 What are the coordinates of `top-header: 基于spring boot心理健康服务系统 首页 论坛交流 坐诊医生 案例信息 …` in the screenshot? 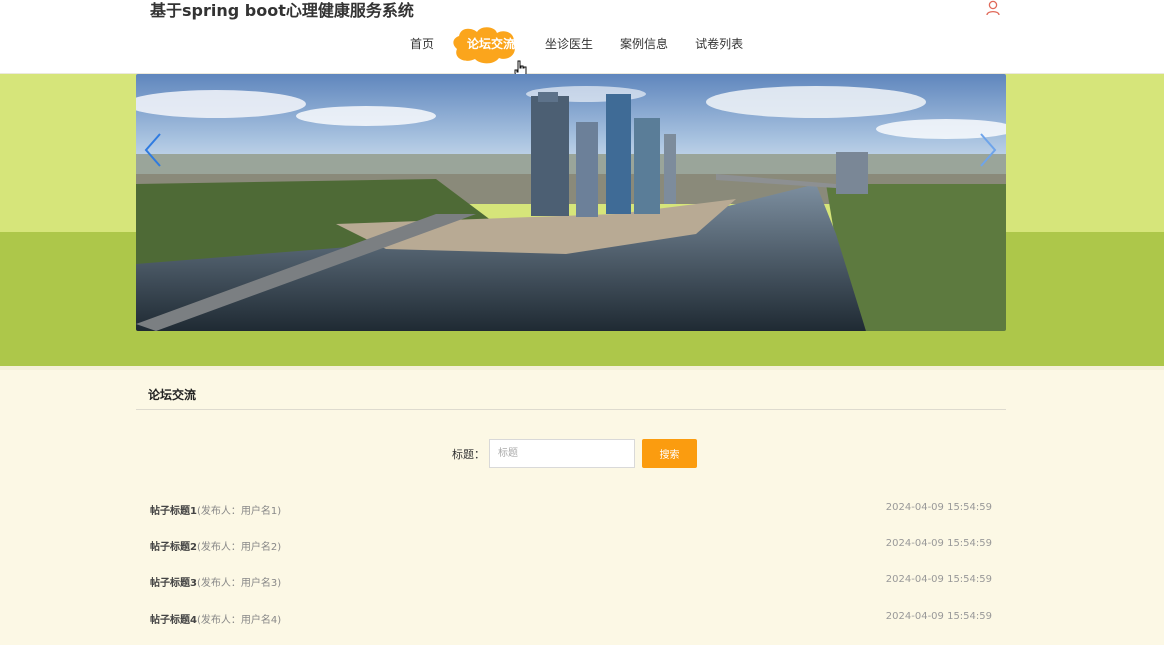 It's located at (582, 37).